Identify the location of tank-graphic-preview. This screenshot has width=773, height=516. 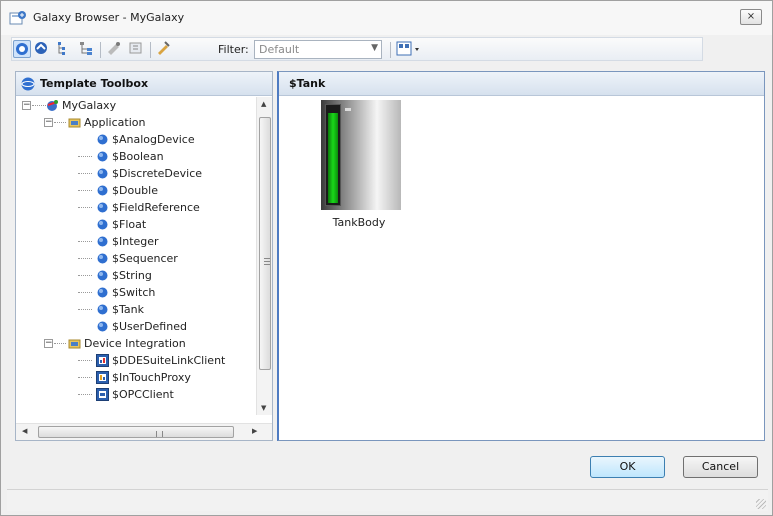
(361, 155).